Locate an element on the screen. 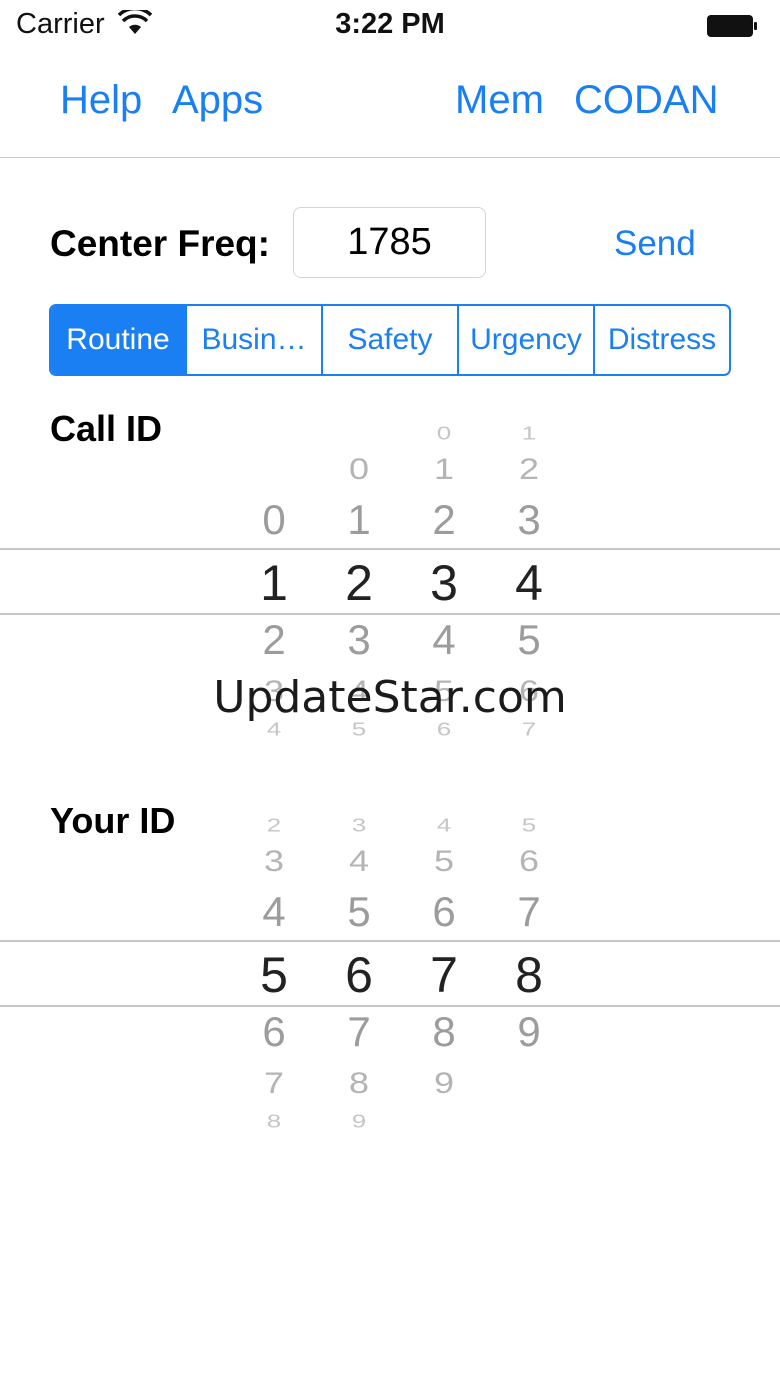 Image resolution: width=780 pixels, height=1387 pixels. center-freq-label: Center Freq: is located at coordinates (160, 243).